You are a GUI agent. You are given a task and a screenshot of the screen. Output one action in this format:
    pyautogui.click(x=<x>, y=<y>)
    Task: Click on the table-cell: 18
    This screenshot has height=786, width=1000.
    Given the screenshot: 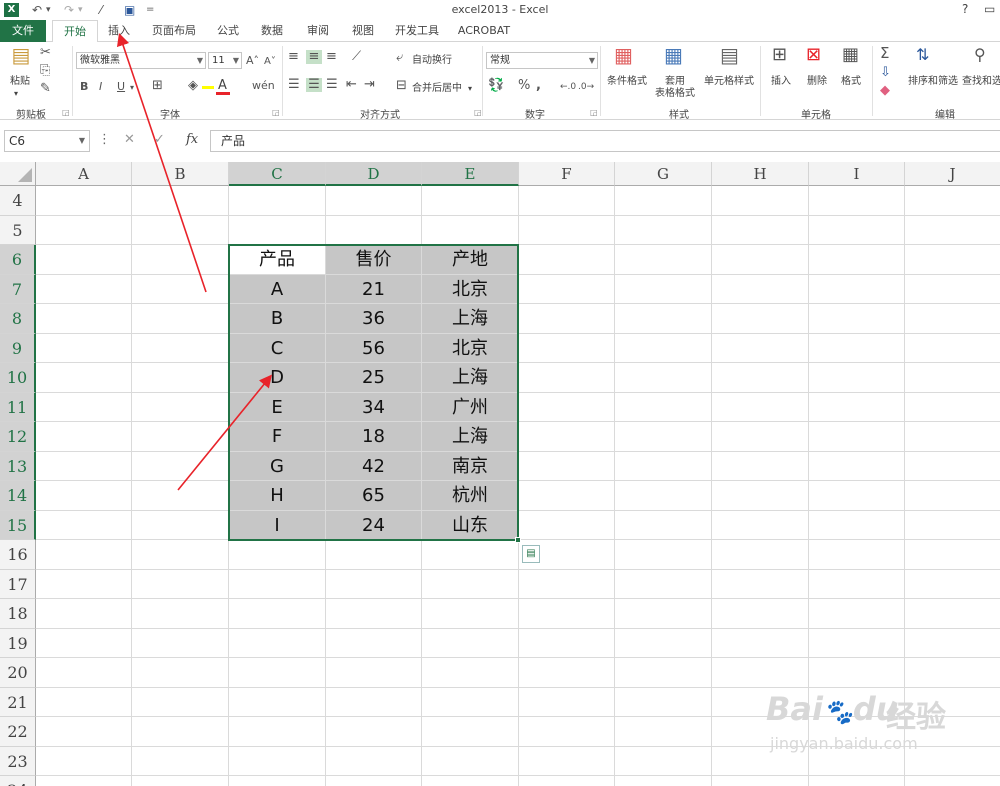 What is the action you would take?
    pyautogui.click(x=373, y=436)
    